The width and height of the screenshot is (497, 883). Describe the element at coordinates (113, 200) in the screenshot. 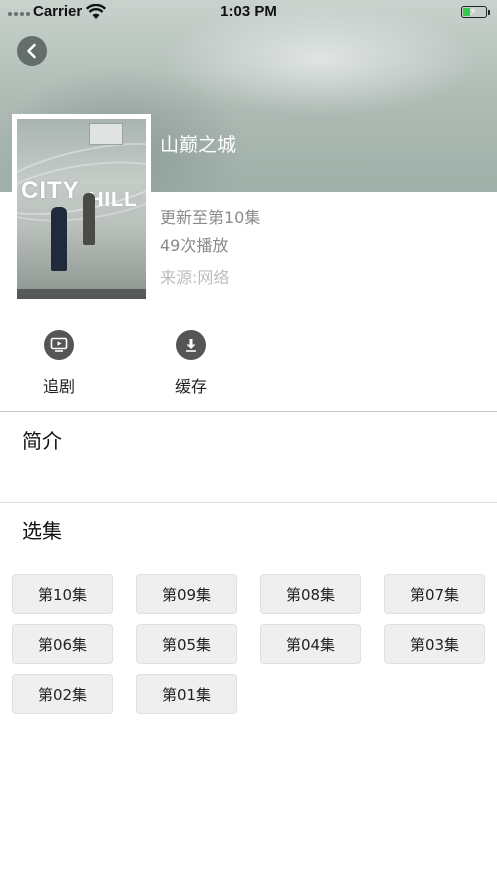

I see `poster-title-hill: HILL` at that location.